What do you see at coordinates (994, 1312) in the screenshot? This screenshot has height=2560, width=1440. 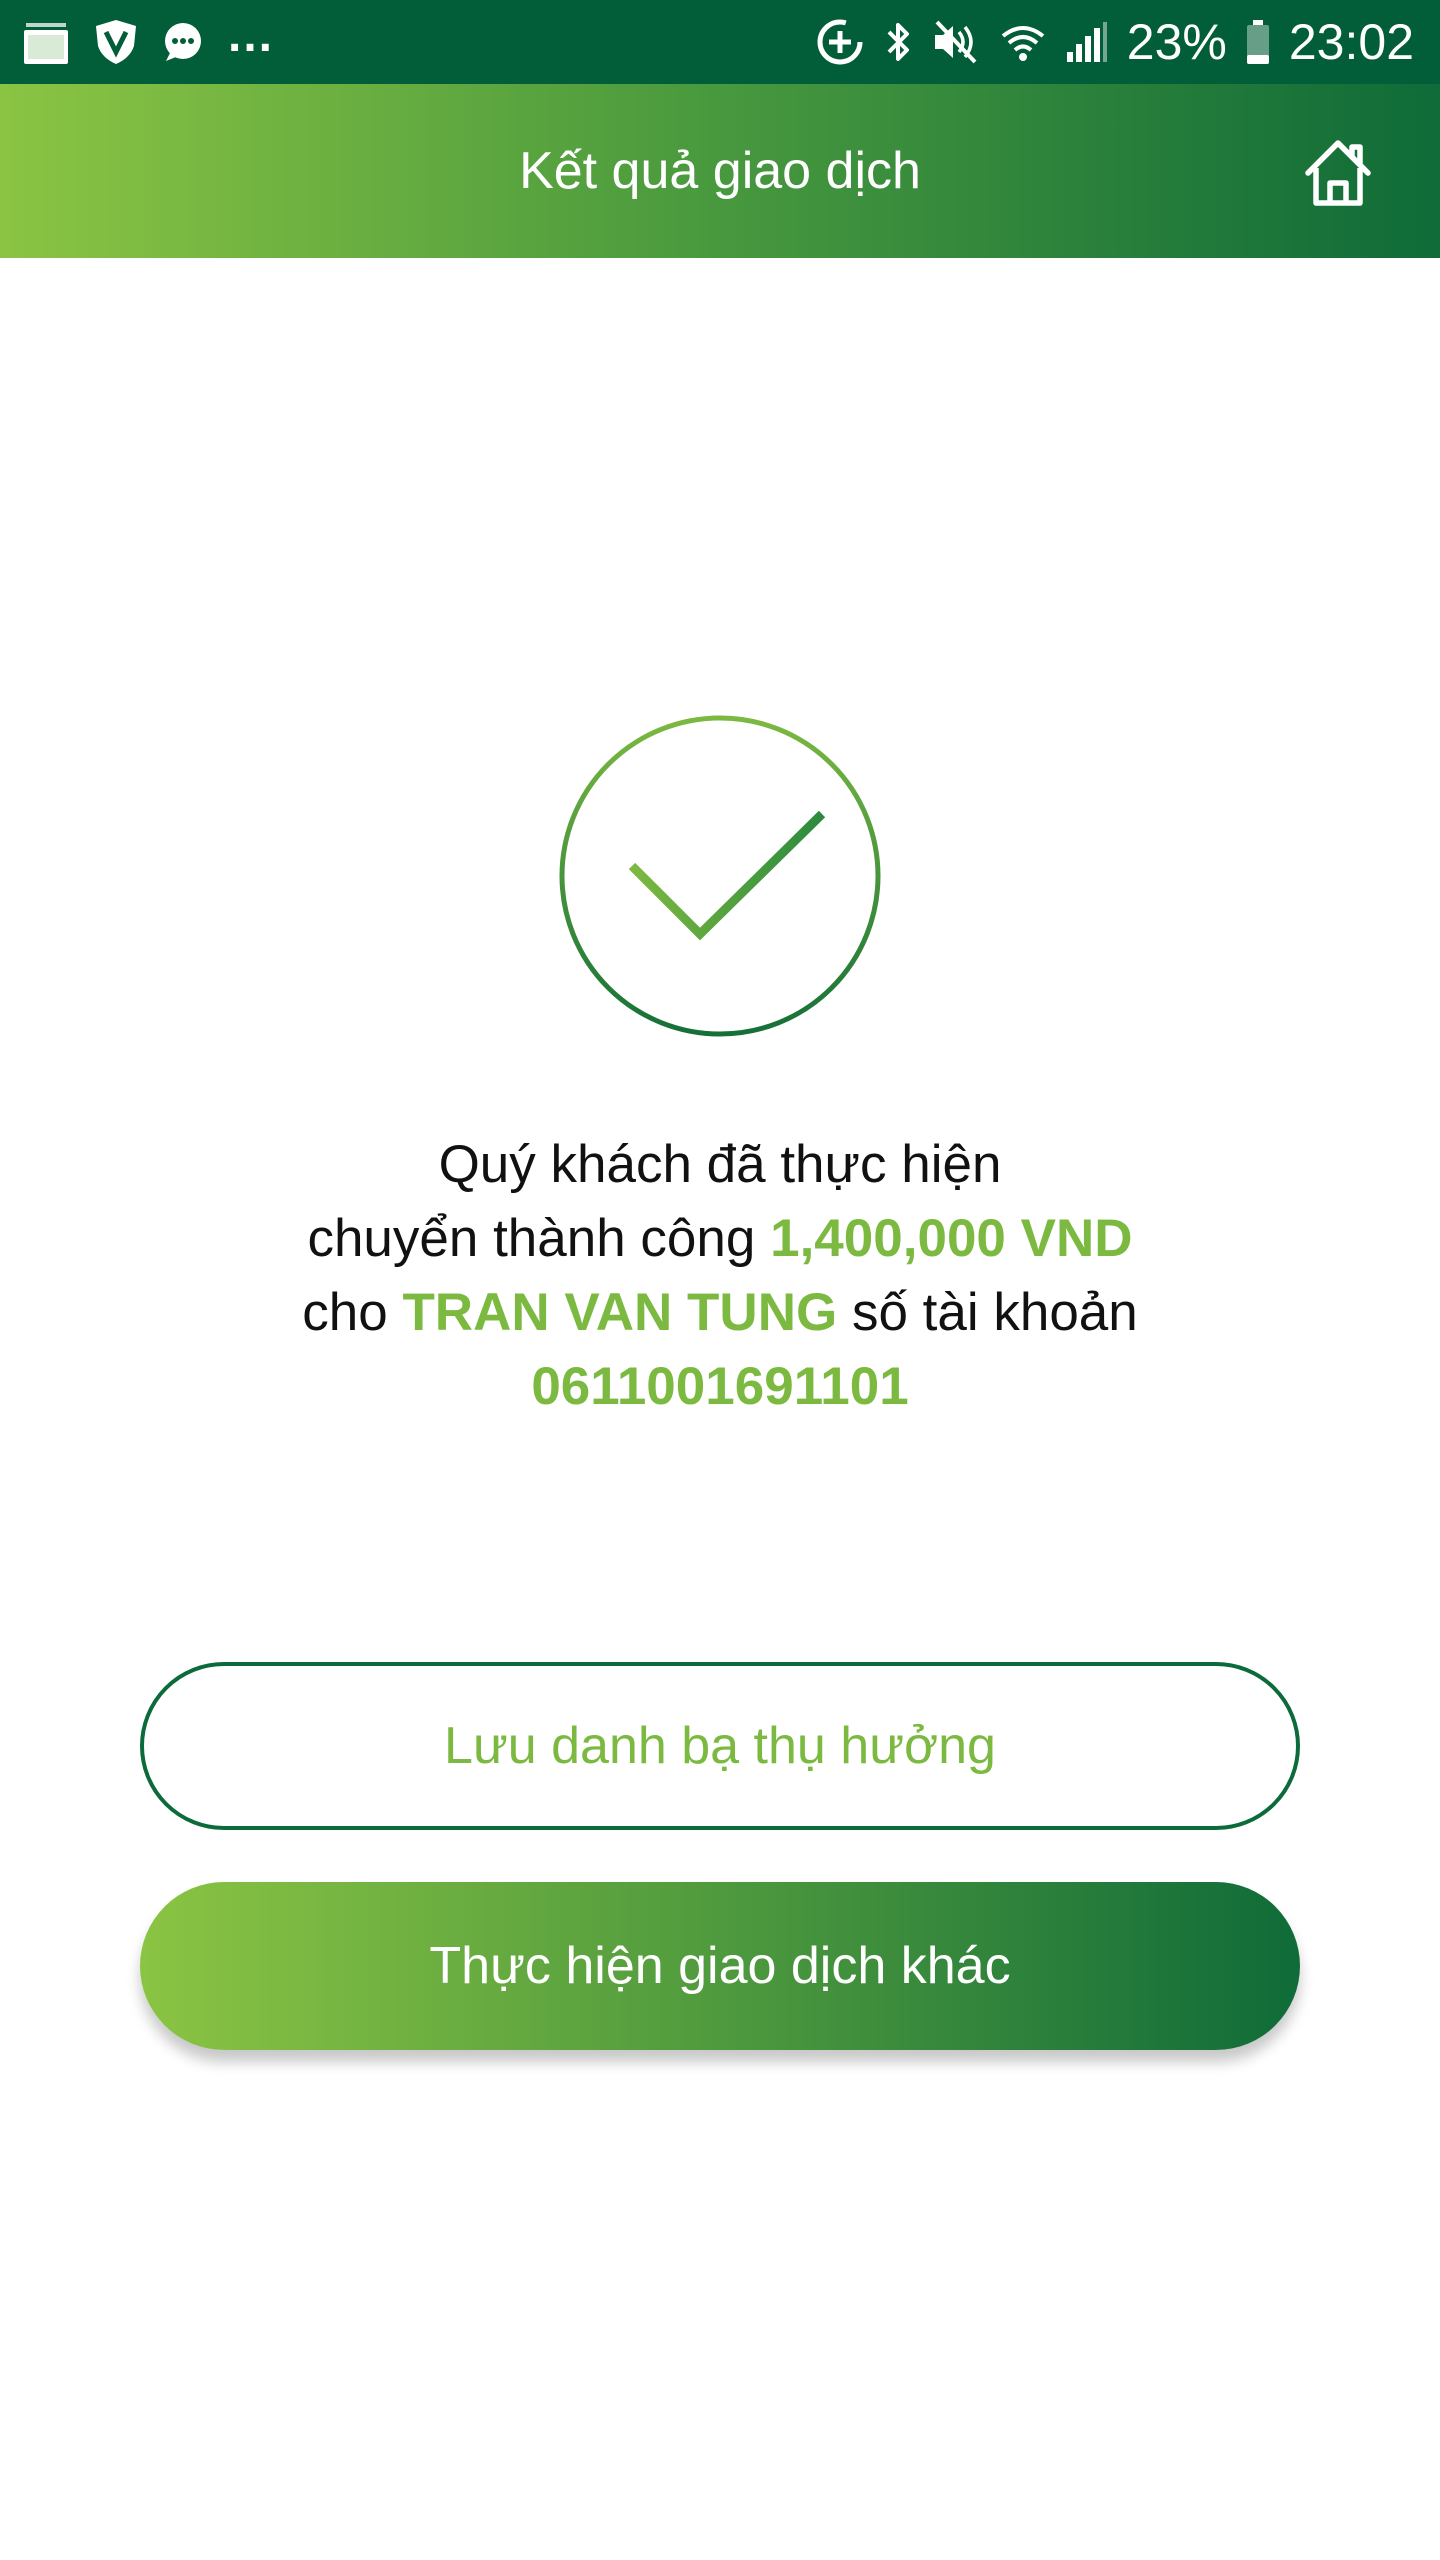 I see `result-line-3-suffix: số tài khoản` at bounding box center [994, 1312].